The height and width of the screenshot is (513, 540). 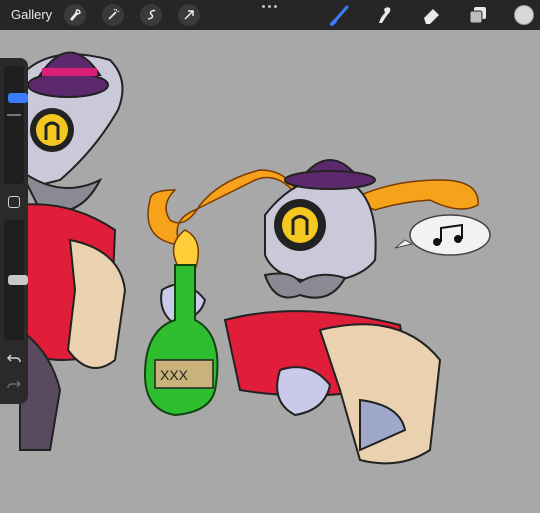 What do you see at coordinates (432, 15) in the screenshot?
I see `eraser-icon` at bounding box center [432, 15].